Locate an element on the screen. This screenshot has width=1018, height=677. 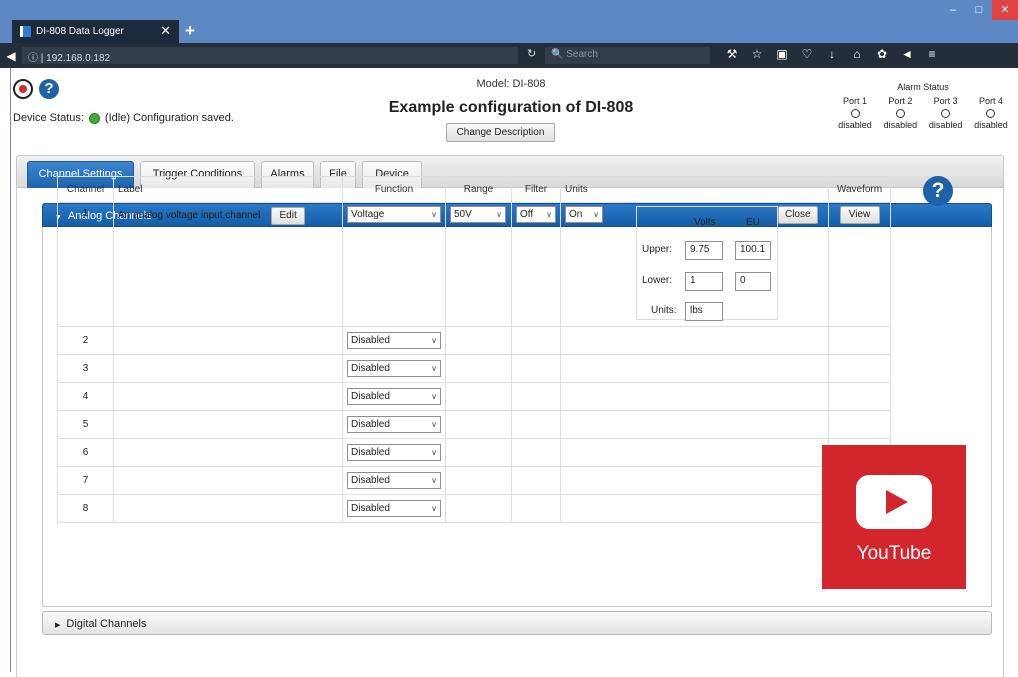
record-icon is located at coordinates (23, 89).